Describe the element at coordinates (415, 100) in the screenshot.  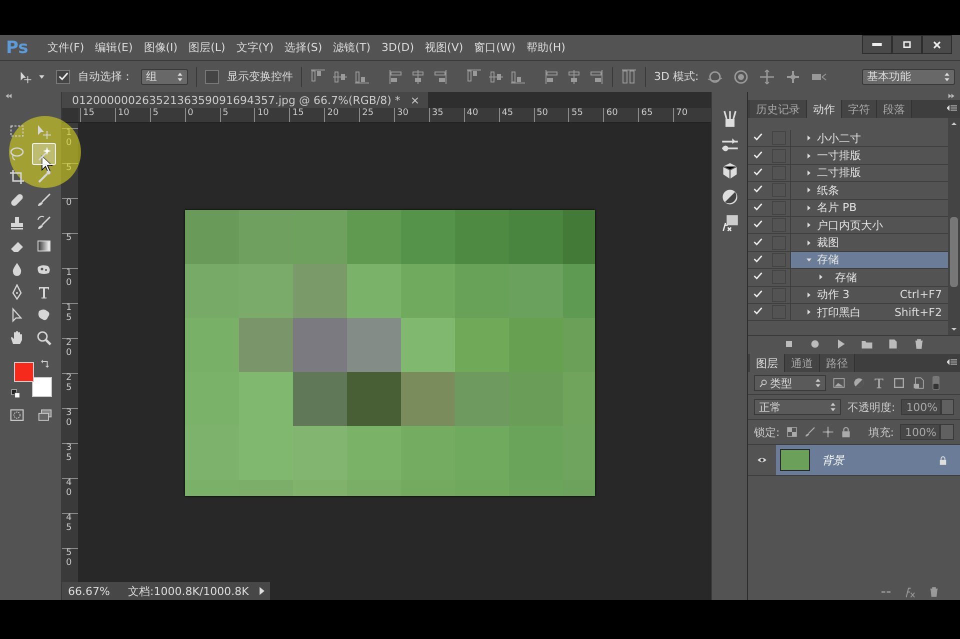
I see `tab-close-button: ×` at that location.